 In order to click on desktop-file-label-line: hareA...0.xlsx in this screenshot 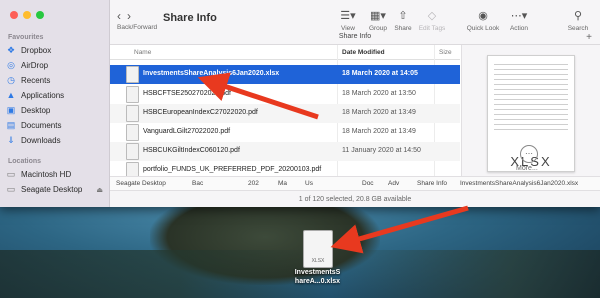, I will do `click(317, 281)`.